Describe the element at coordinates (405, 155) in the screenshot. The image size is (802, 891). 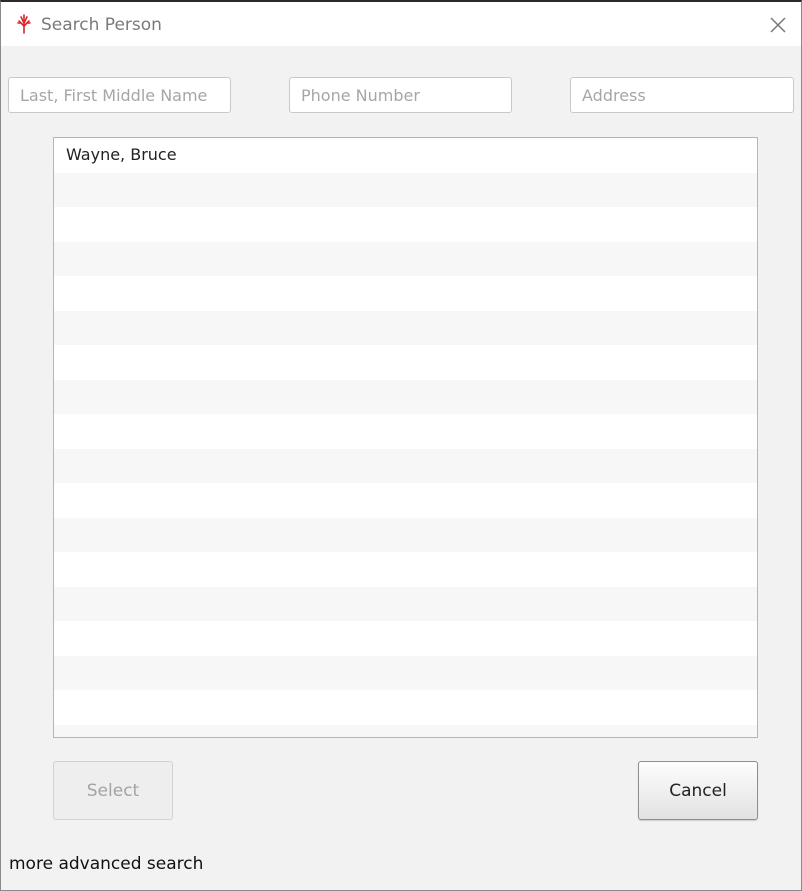
I see `list-item: Wayne, Bruce` at that location.